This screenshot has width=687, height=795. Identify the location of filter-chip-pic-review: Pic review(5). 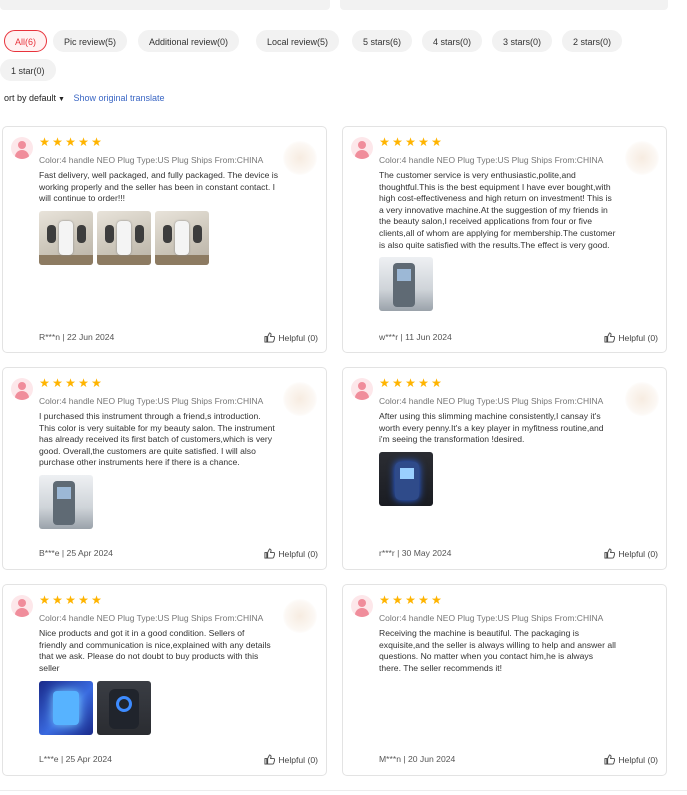
(90, 41).